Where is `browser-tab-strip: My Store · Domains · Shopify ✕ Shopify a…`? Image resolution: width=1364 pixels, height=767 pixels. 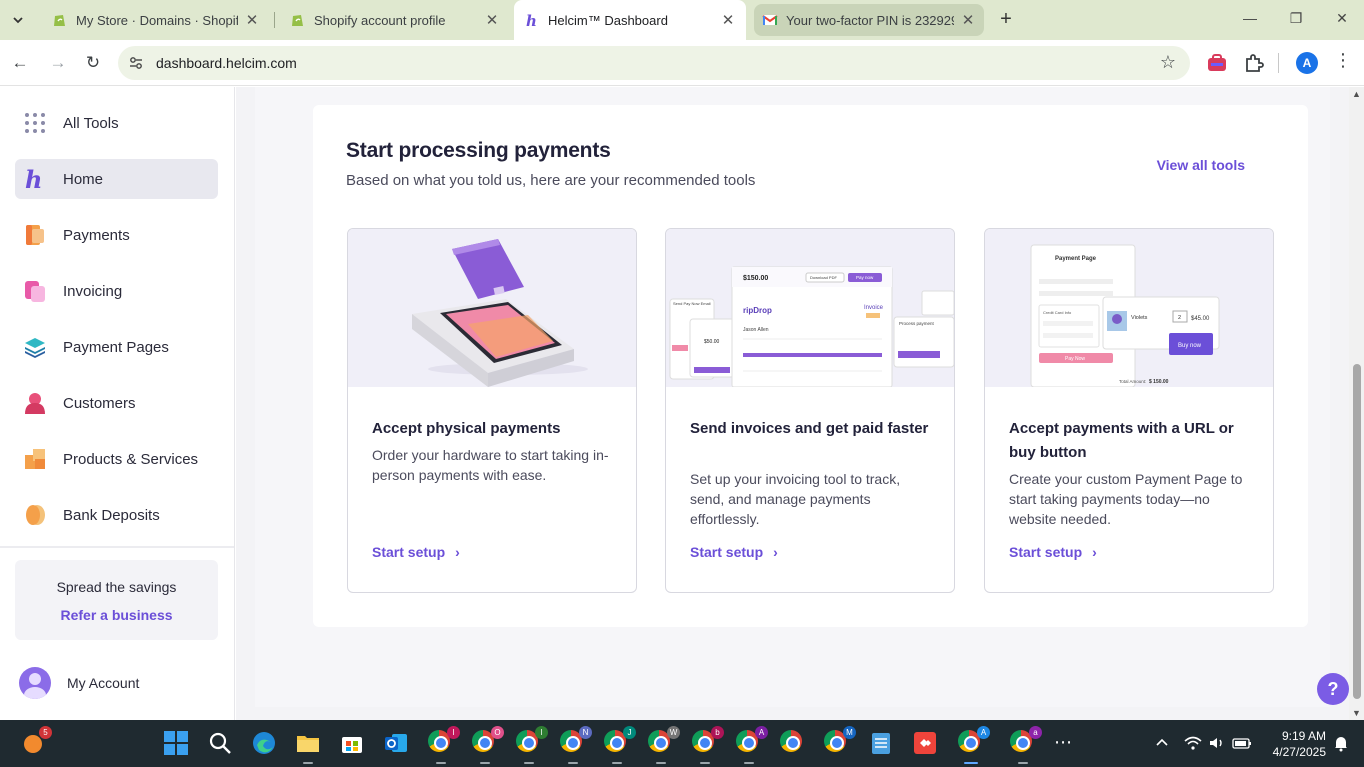 browser-tab-strip: My Store · Domains · Shopify ✕ Shopify a… is located at coordinates (682, 20).